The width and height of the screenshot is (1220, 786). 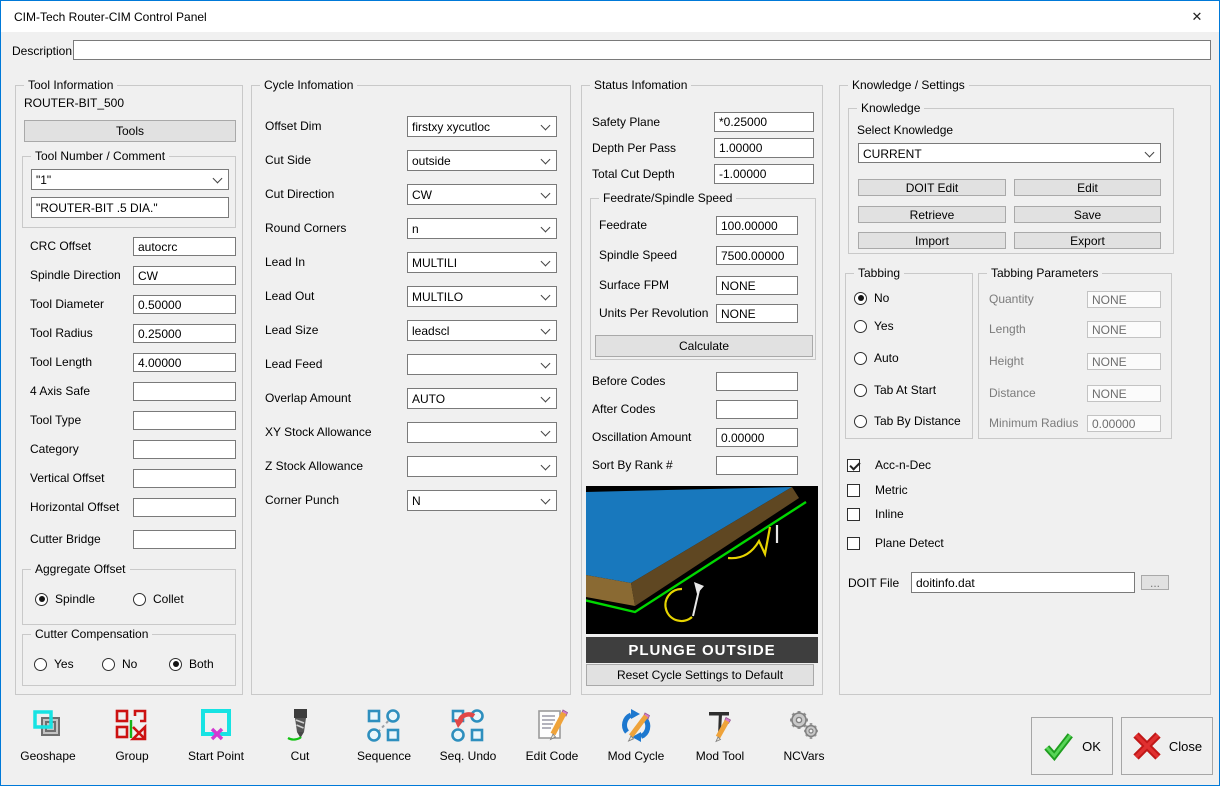 What do you see at coordinates (895, 543) in the screenshot?
I see `checkbox-plane-detect: Plane Detect` at bounding box center [895, 543].